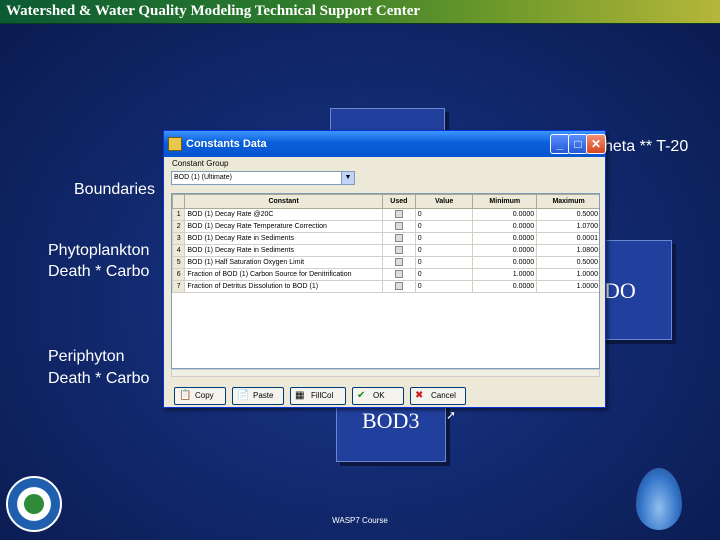 The height and width of the screenshot is (540, 720). What do you see at coordinates (360, 520) in the screenshot?
I see `footer-text: WASP7 Course` at bounding box center [360, 520].